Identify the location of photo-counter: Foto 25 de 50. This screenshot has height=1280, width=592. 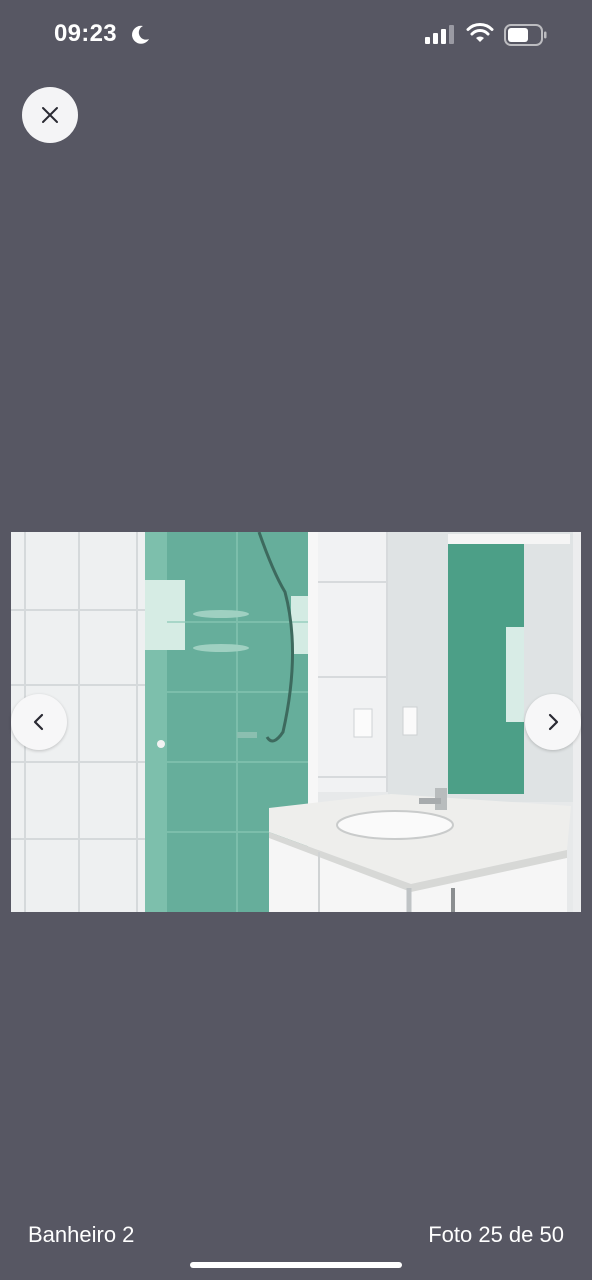
(496, 1234).